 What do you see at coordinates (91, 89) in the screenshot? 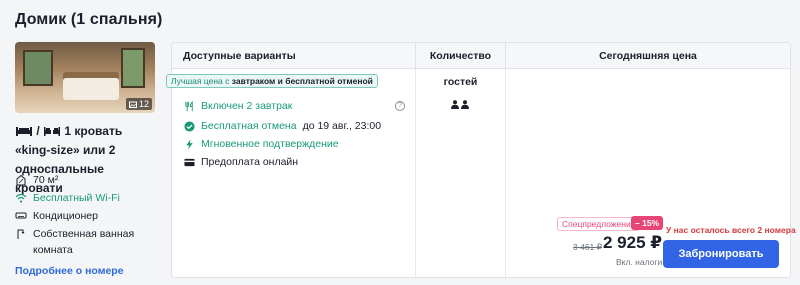
I see `photo-bed` at bounding box center [91, 89].